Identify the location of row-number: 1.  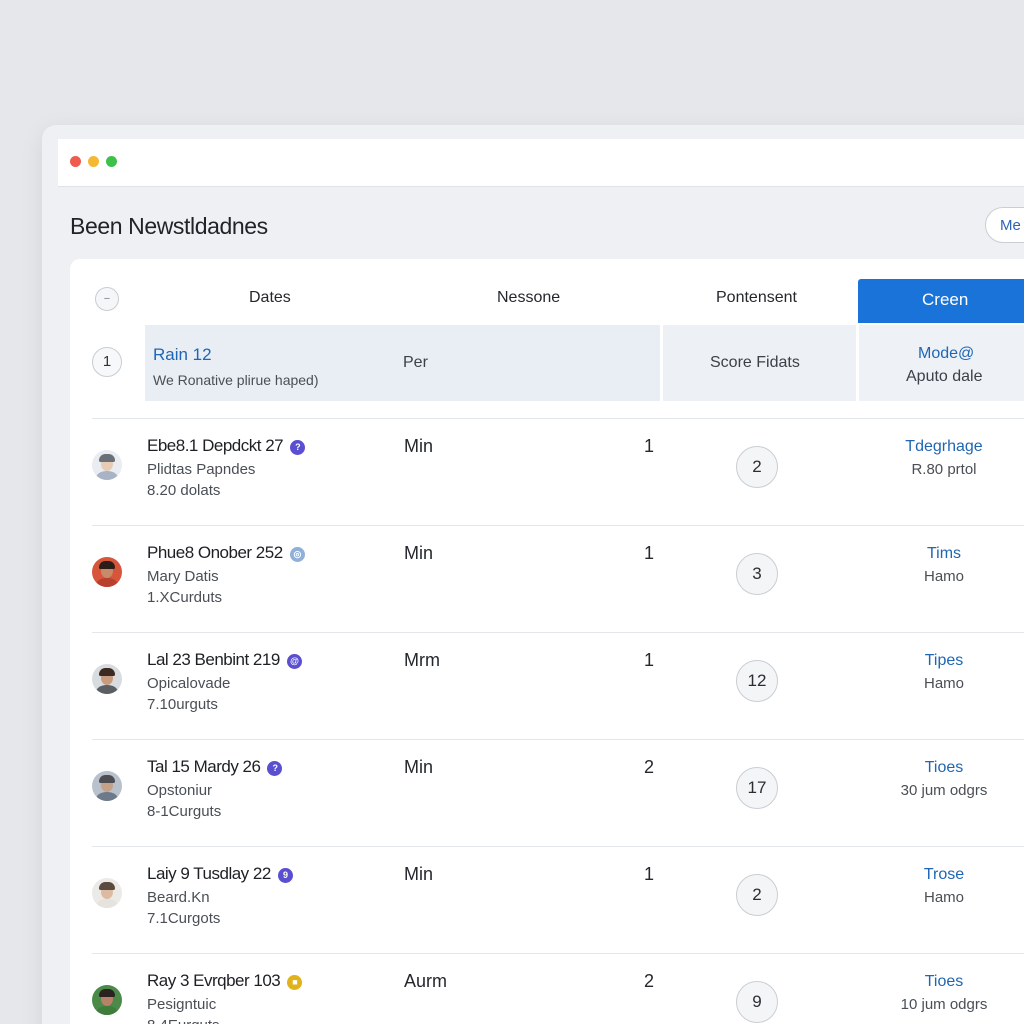
(107, 362).